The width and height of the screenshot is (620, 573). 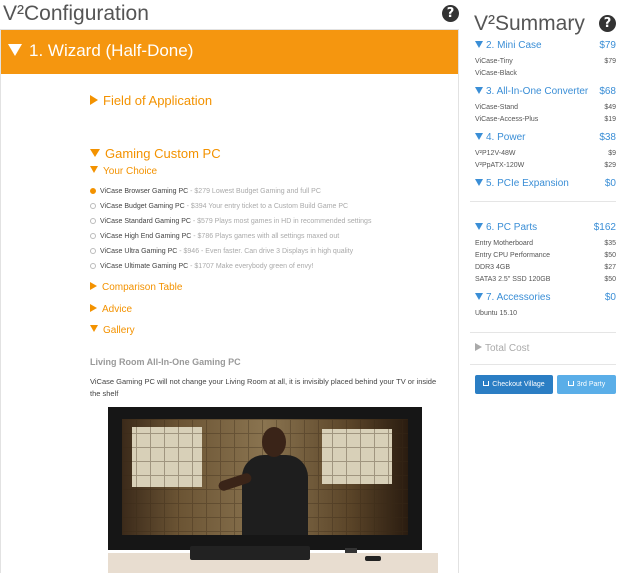 What do you see at coordinates (607, 137) in the screenshot?
I see `summary-power-price: $38` at bounding box center [607, 137].